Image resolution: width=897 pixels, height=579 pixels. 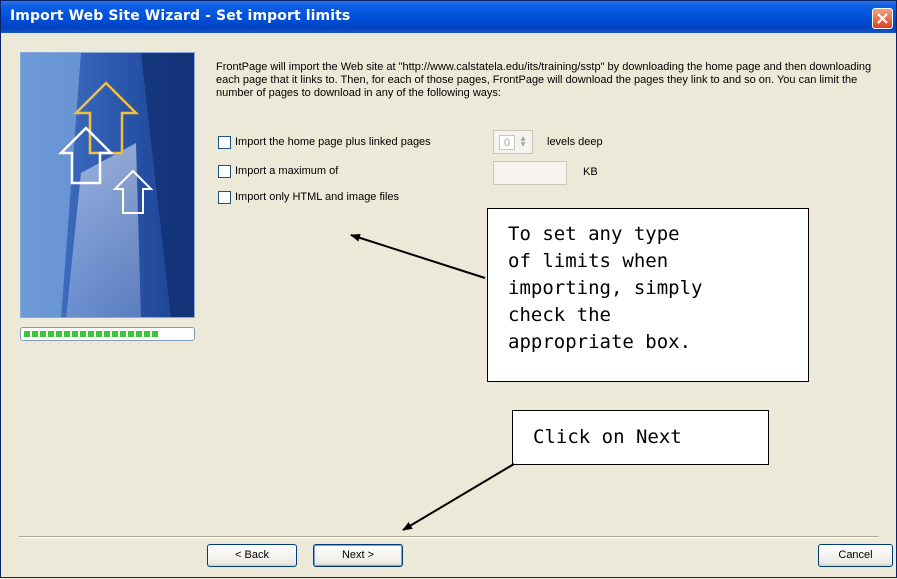 What do you see at coordinates (418, 256) in the screenshot?
I see `arrow-to-checkboxes` at bounding box center [418, 256].